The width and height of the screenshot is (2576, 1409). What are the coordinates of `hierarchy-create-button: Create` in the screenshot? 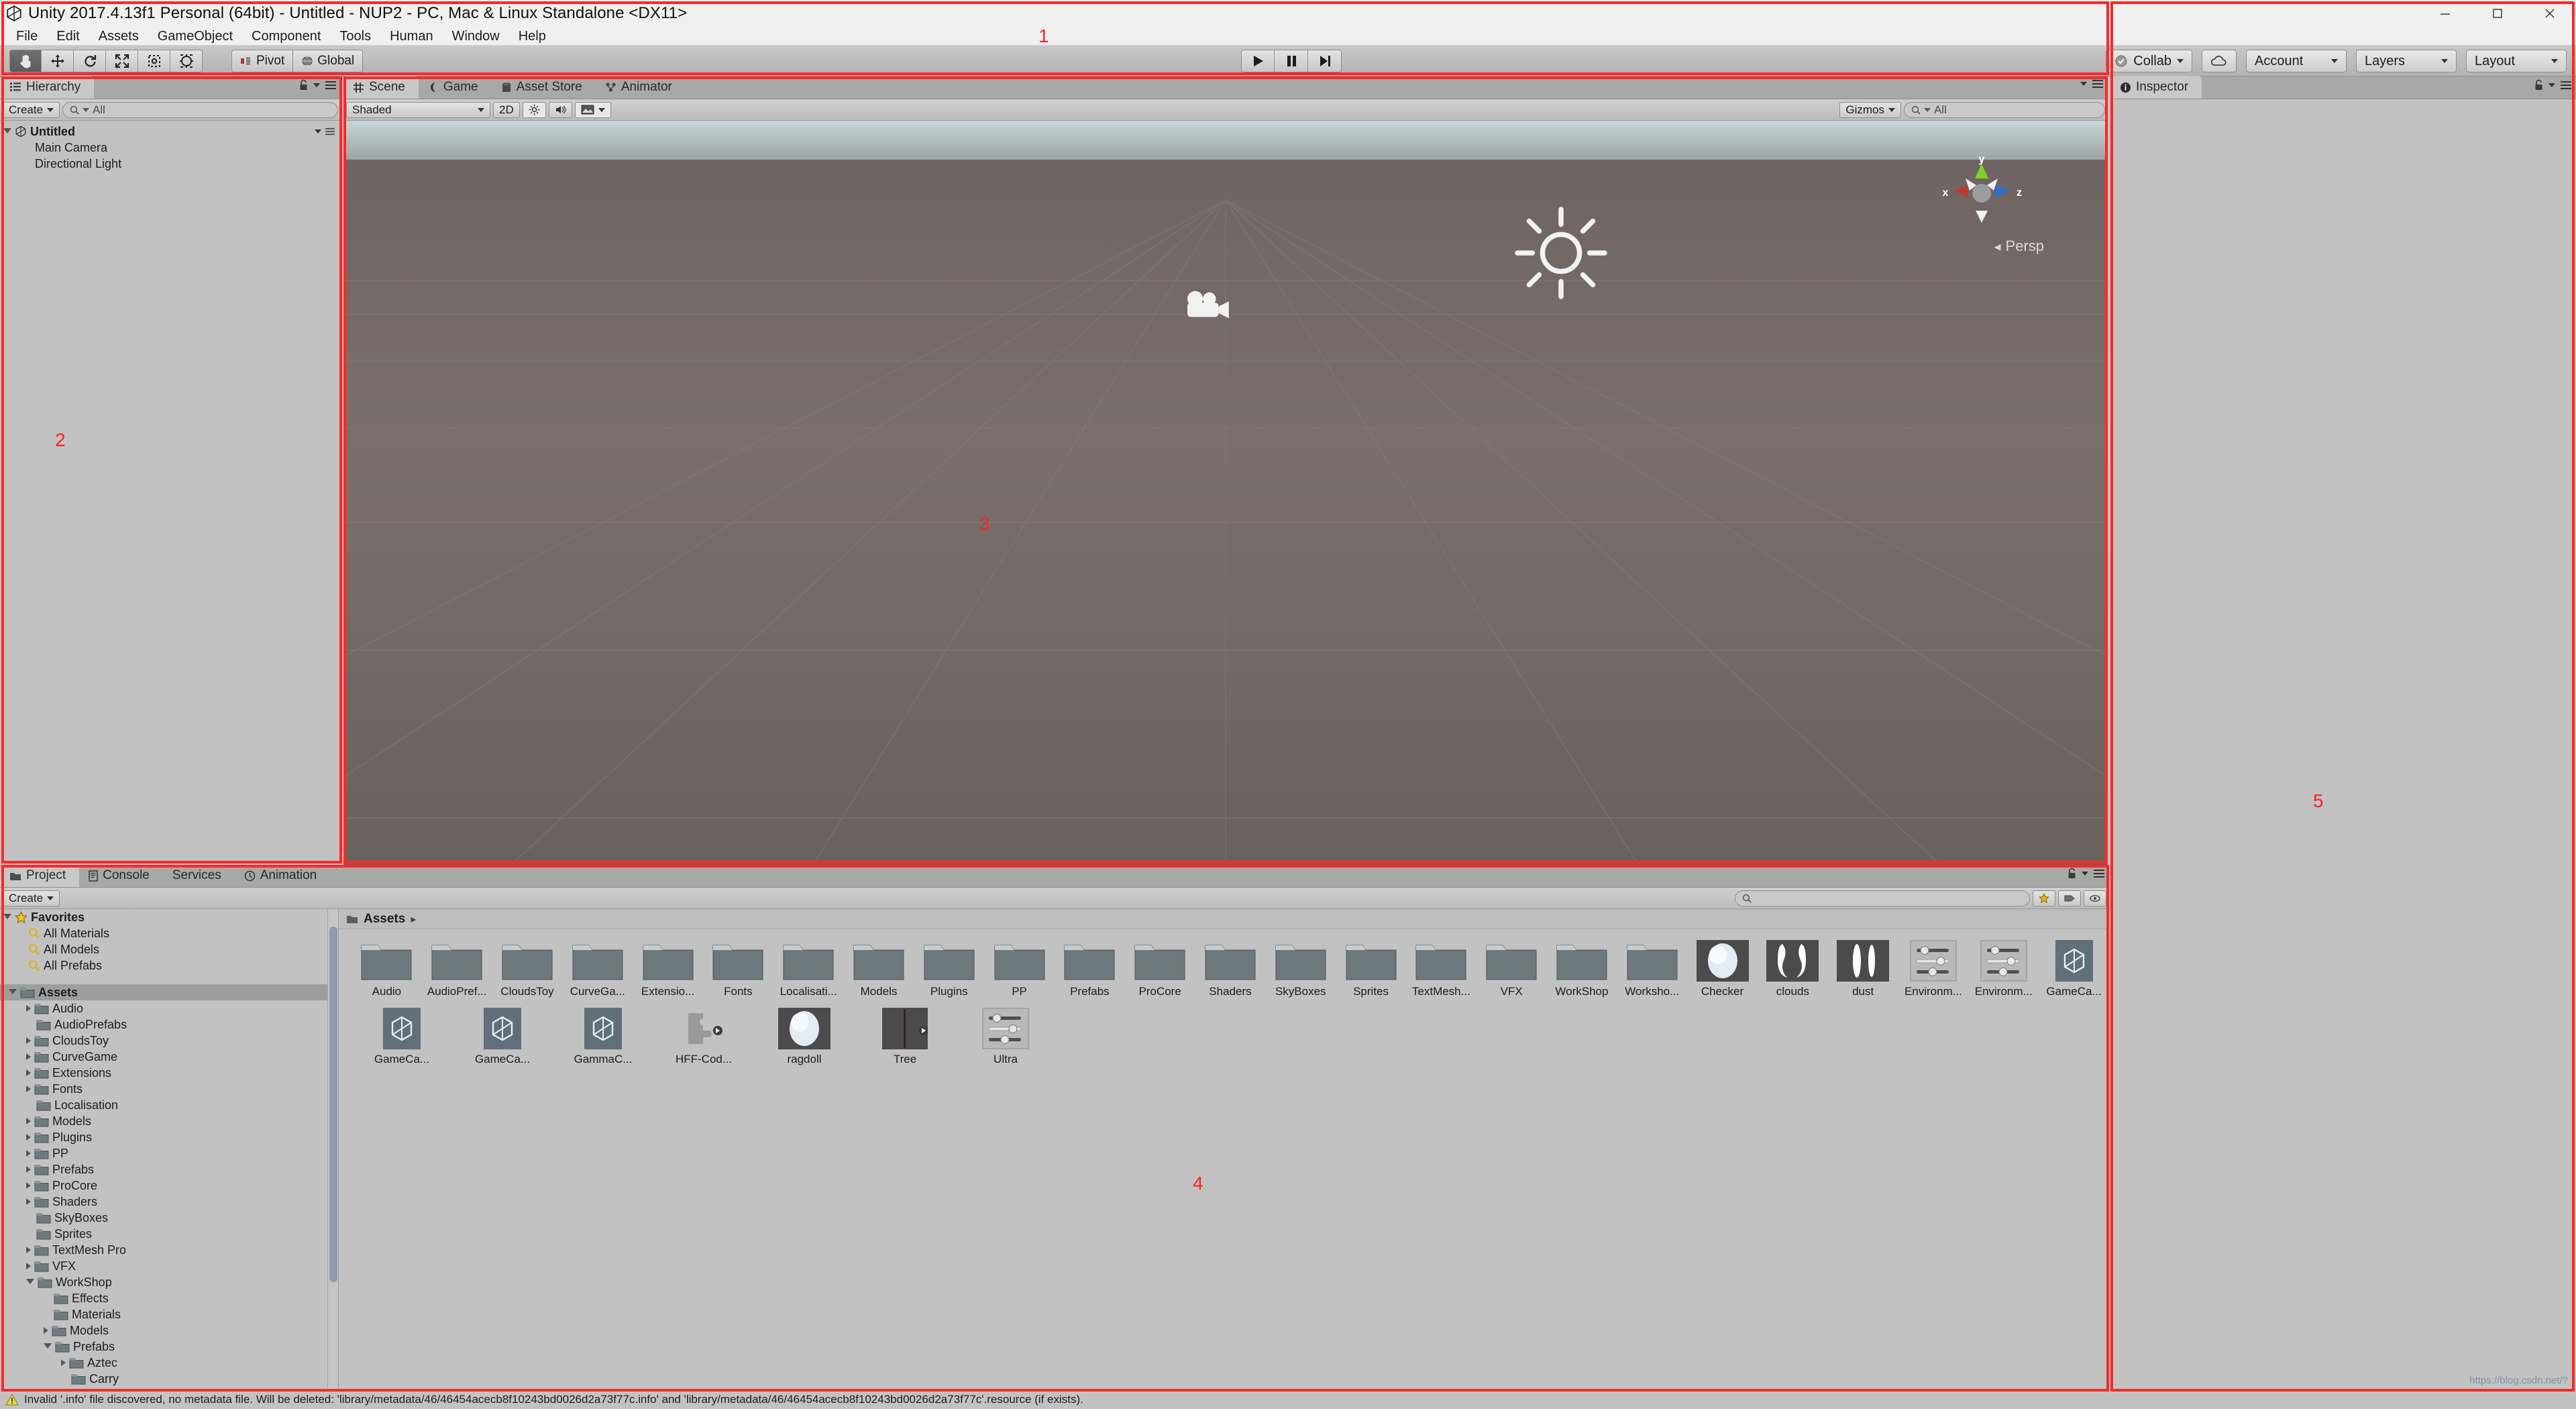 It's located at (31, 109).